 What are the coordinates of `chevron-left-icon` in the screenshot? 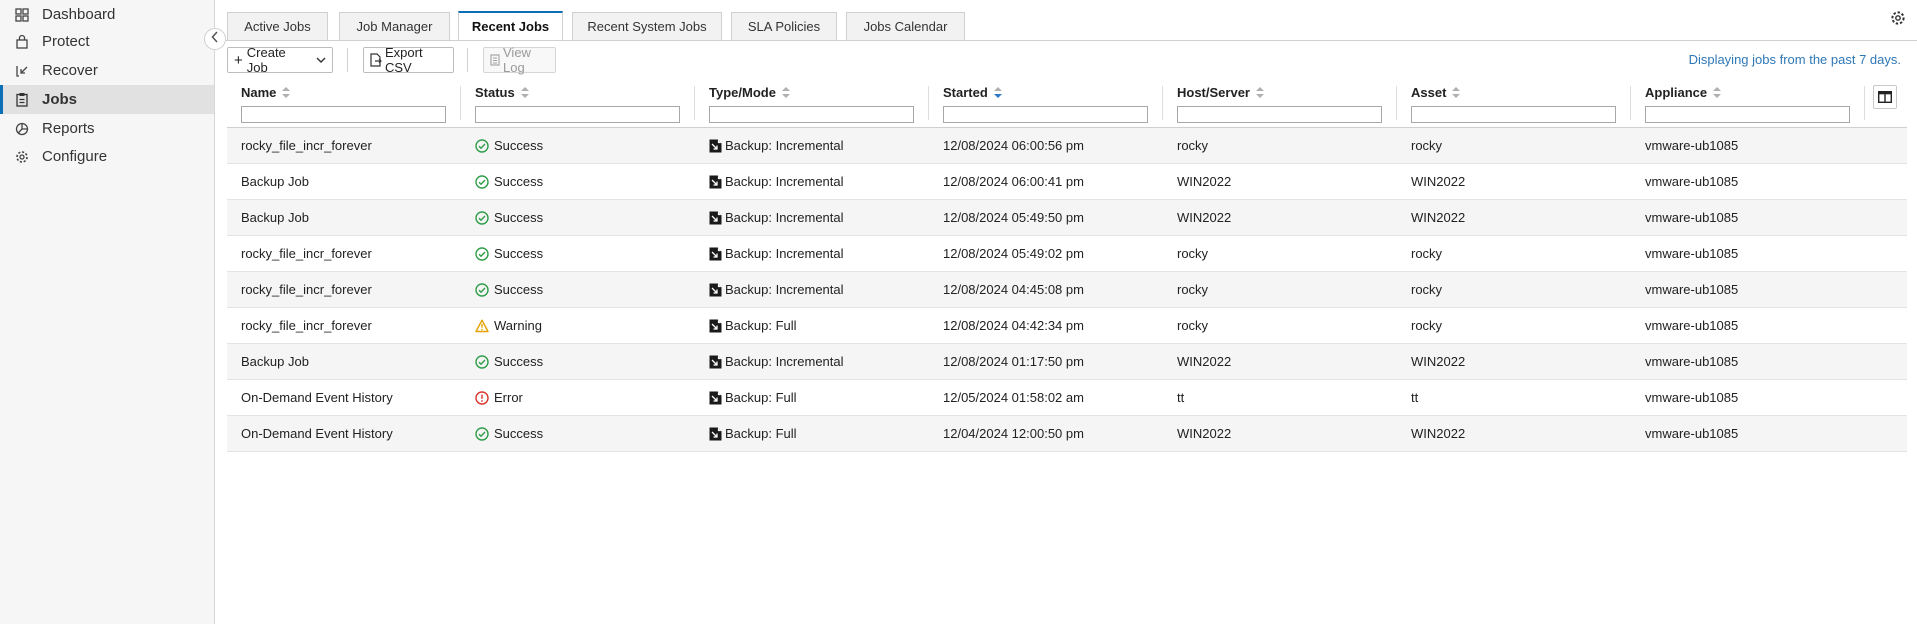 It's located at (215, 39).